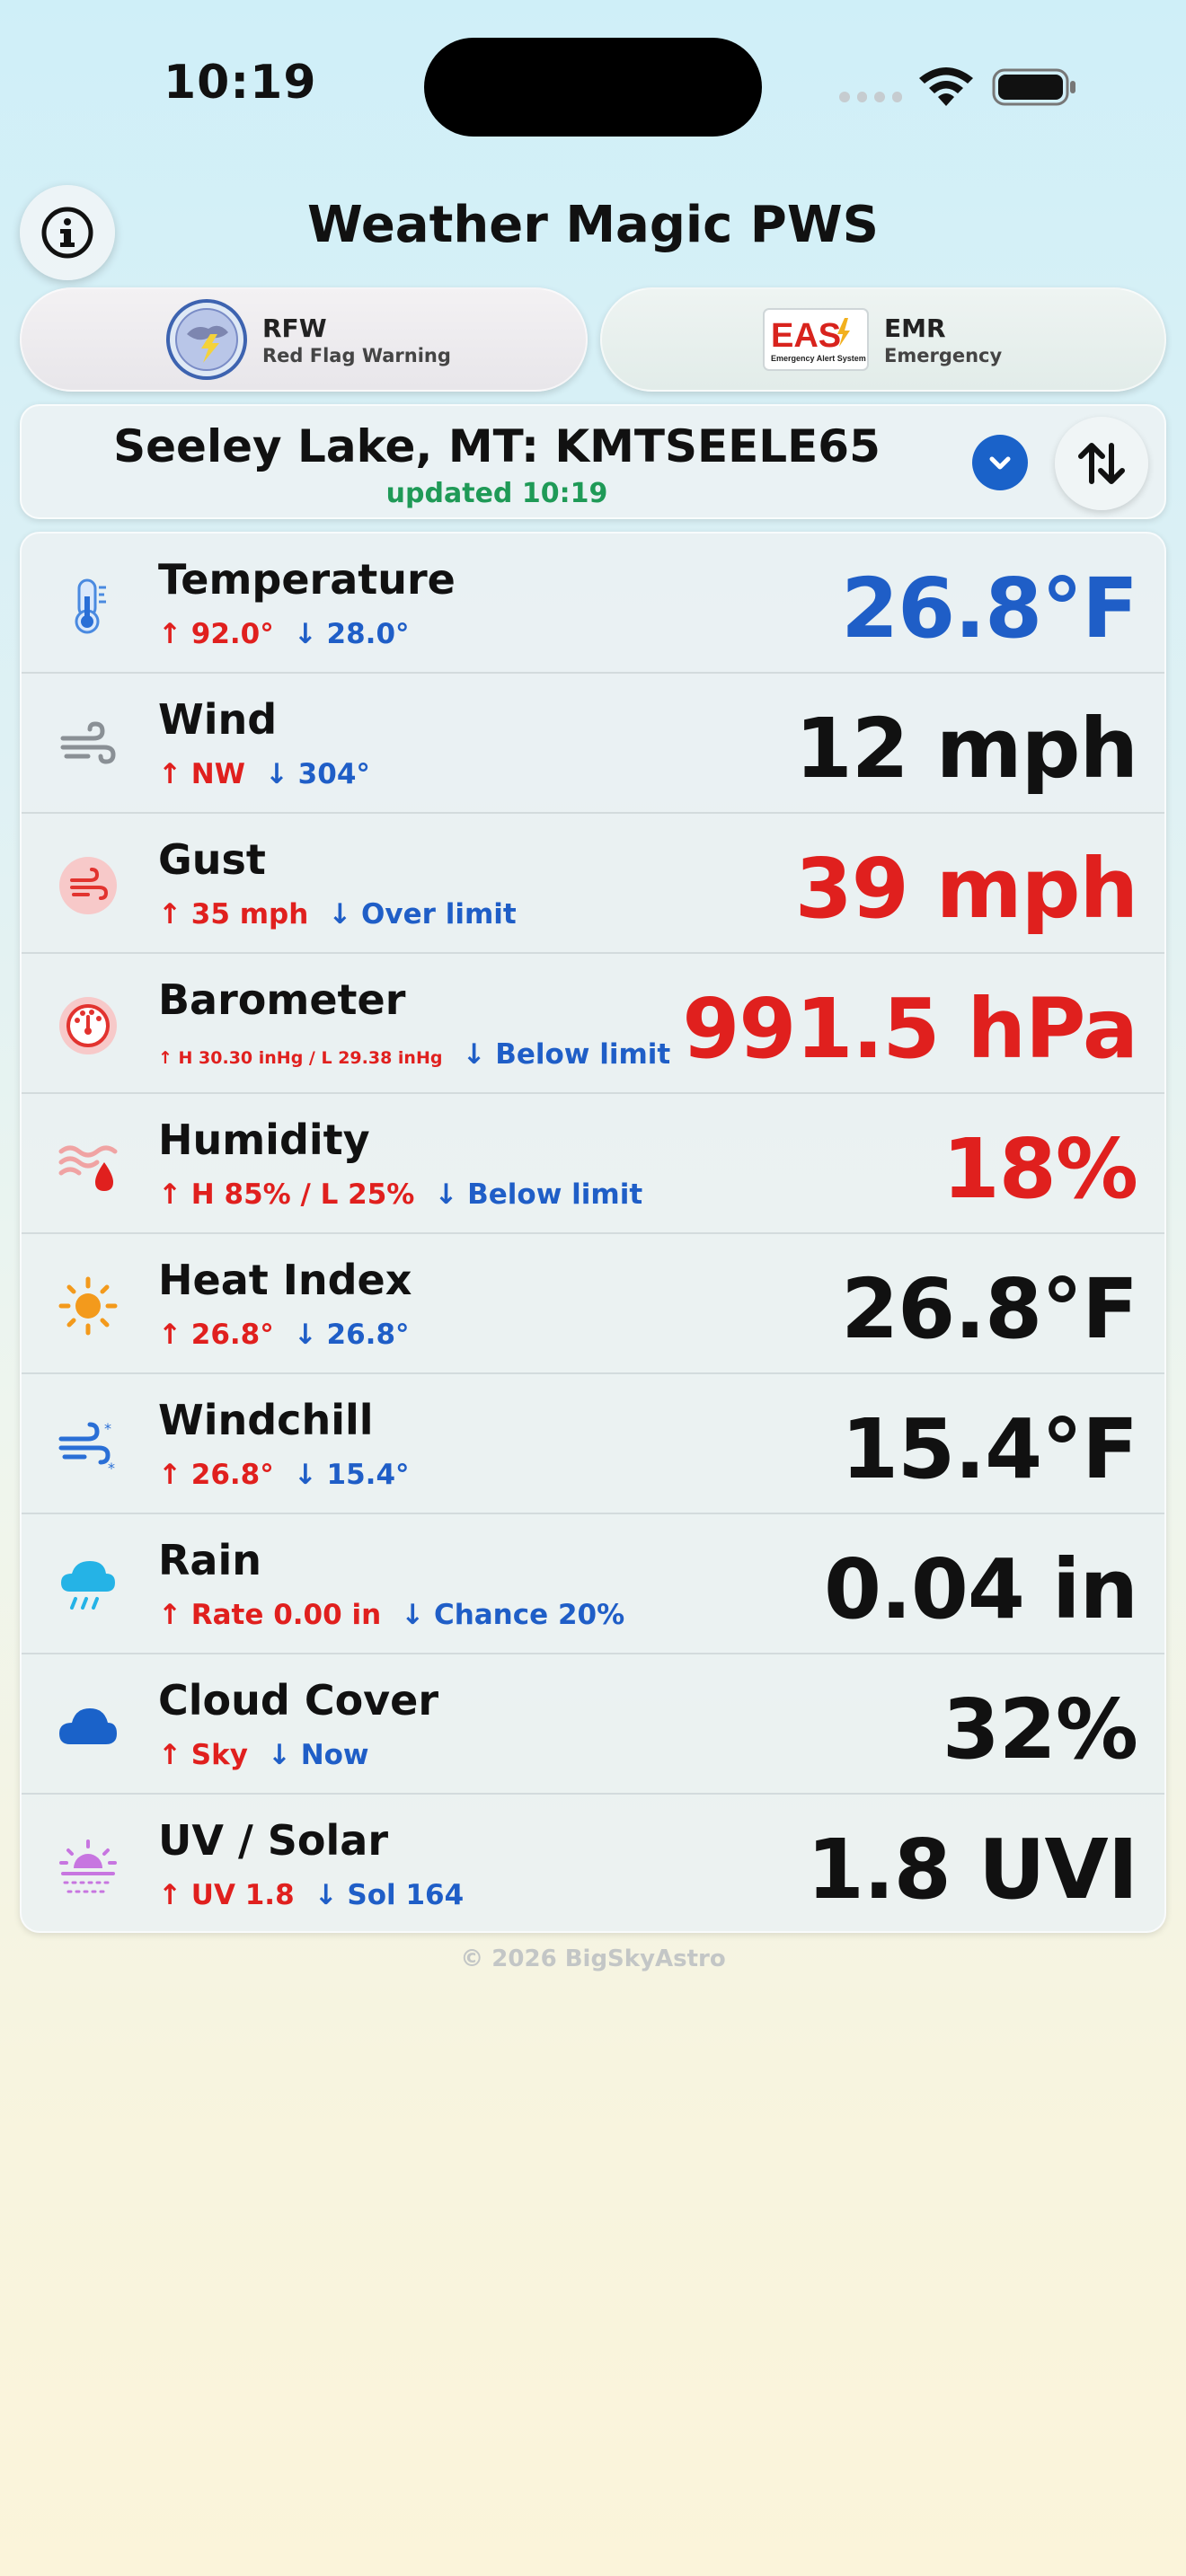 The height and width of the screenshot is (2576, 1186). I want to click on status-bar: 10:19, so click(593, 90).